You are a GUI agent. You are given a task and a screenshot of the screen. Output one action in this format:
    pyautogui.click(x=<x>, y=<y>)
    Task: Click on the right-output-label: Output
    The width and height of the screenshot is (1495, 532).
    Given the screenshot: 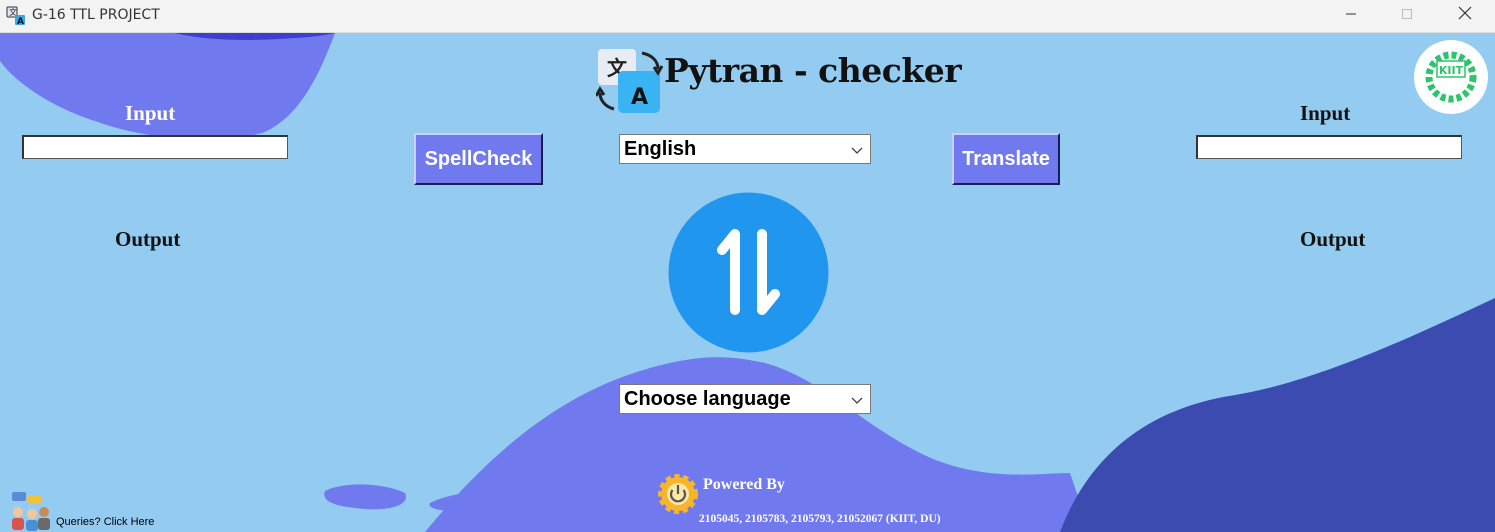 What is the action you would take?
    pyautogui.click(x=1333, y=239)
    